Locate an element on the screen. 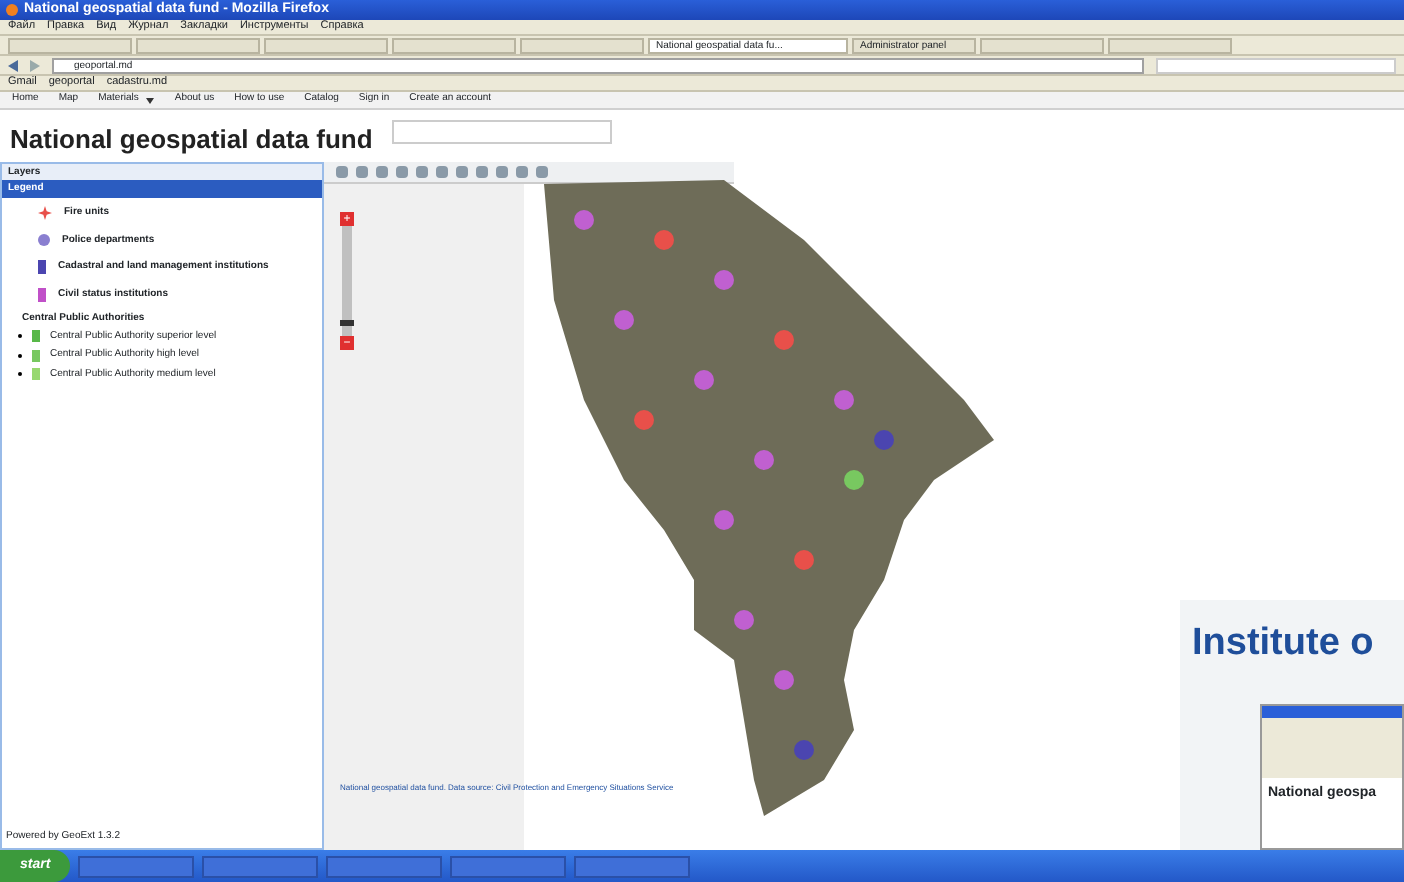  thumbnail-title-bar is located at coordinates (1332, 712).